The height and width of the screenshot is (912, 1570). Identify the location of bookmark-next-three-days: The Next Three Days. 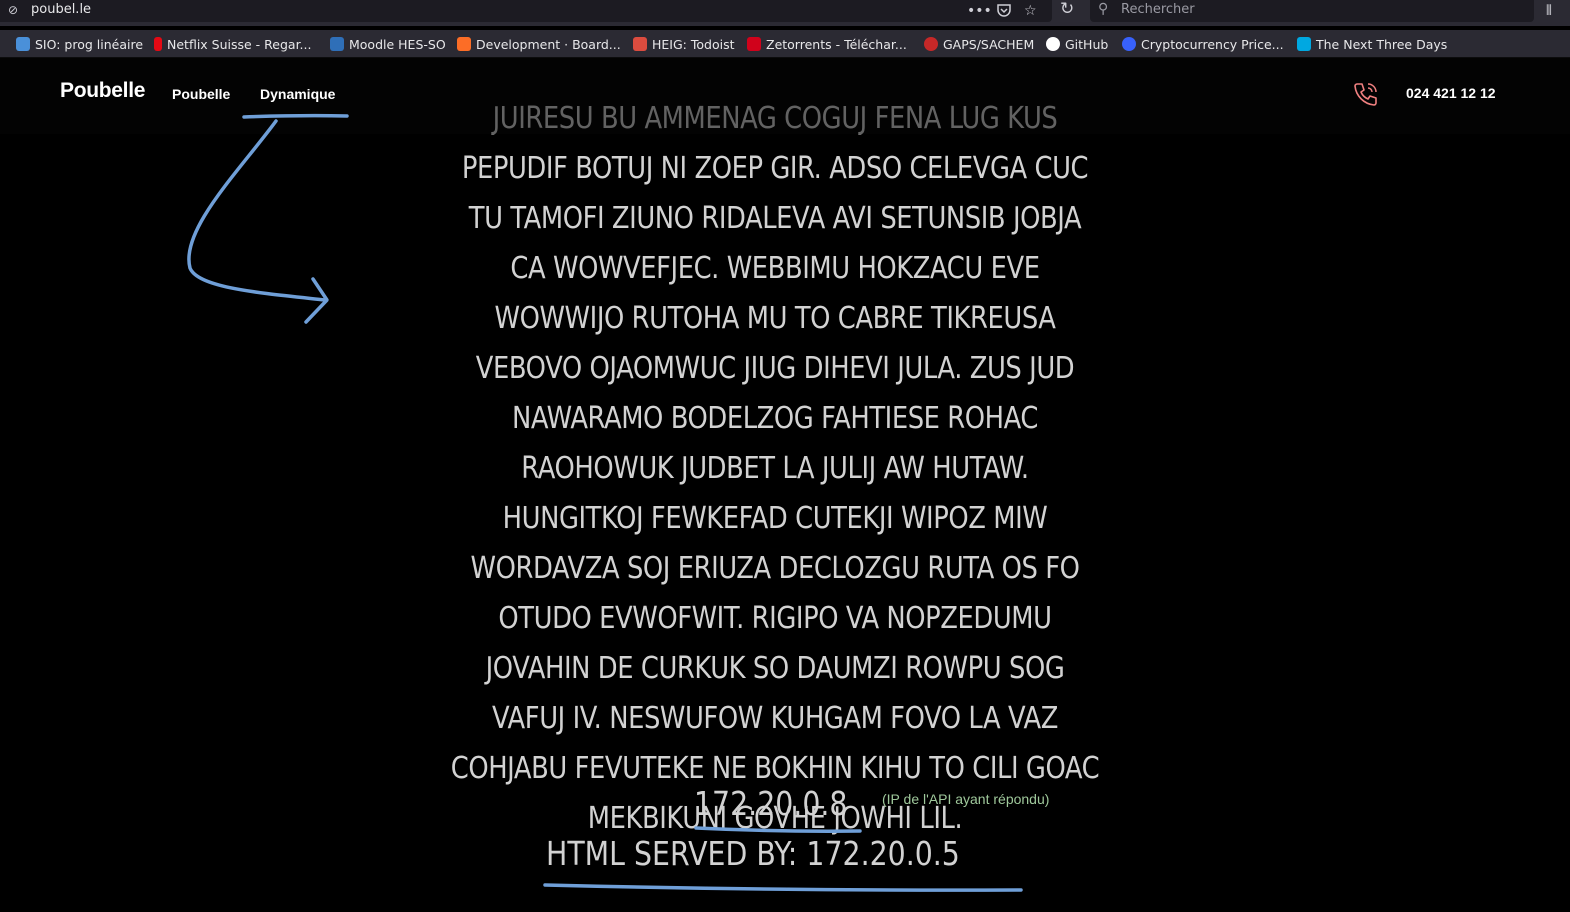
(1372, 44).